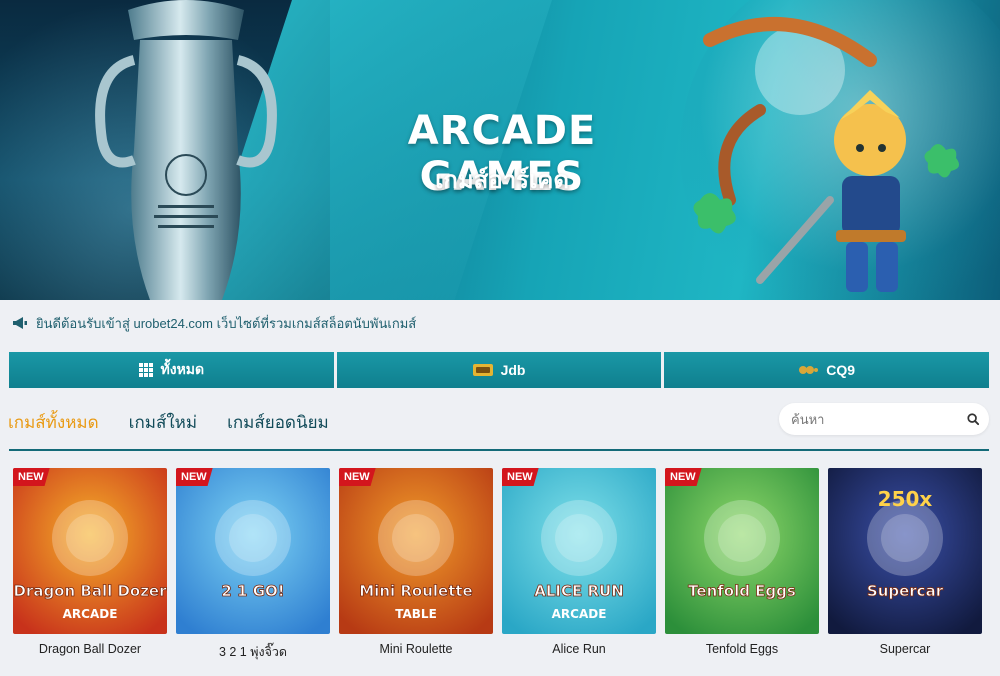 This screenshot has height=676, width=1000. I want to click on search-box, so click(884, 419).